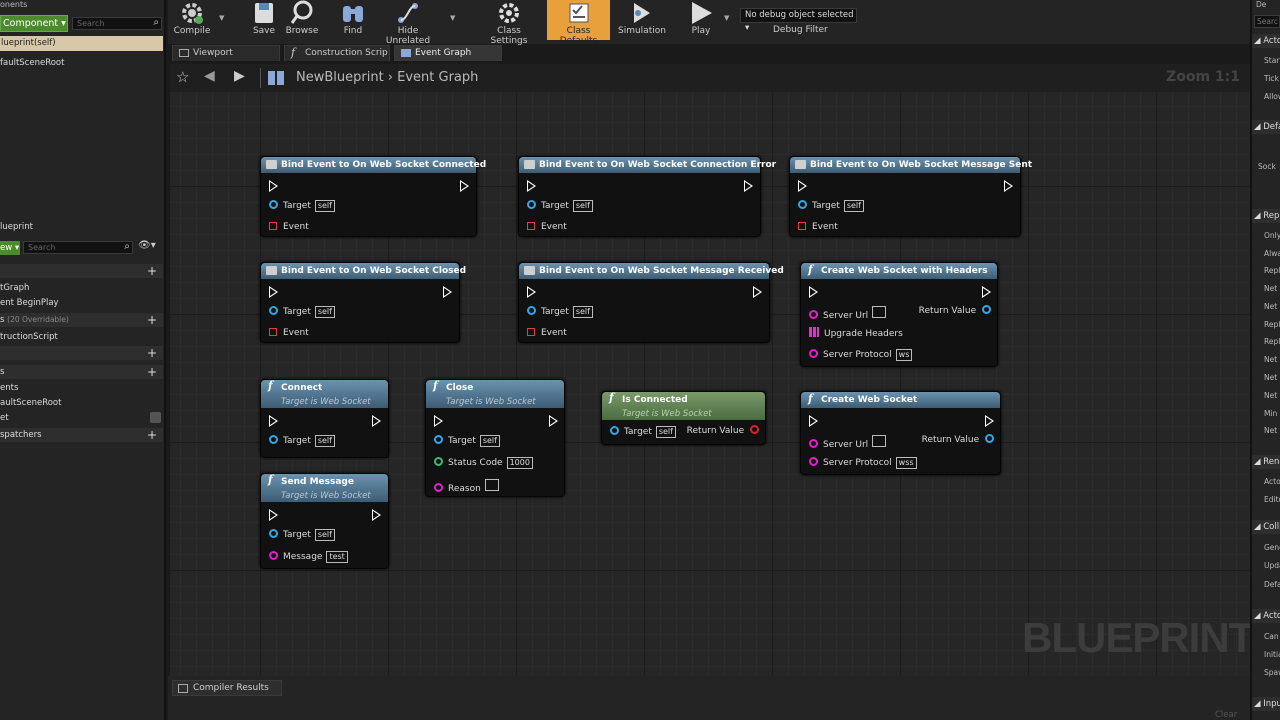 The width and height of the screenshot is (1280, 720). Describe the element at coordinates (509, 23) in the screenshot. I see `class-settings-button: Class Settings` at that location.